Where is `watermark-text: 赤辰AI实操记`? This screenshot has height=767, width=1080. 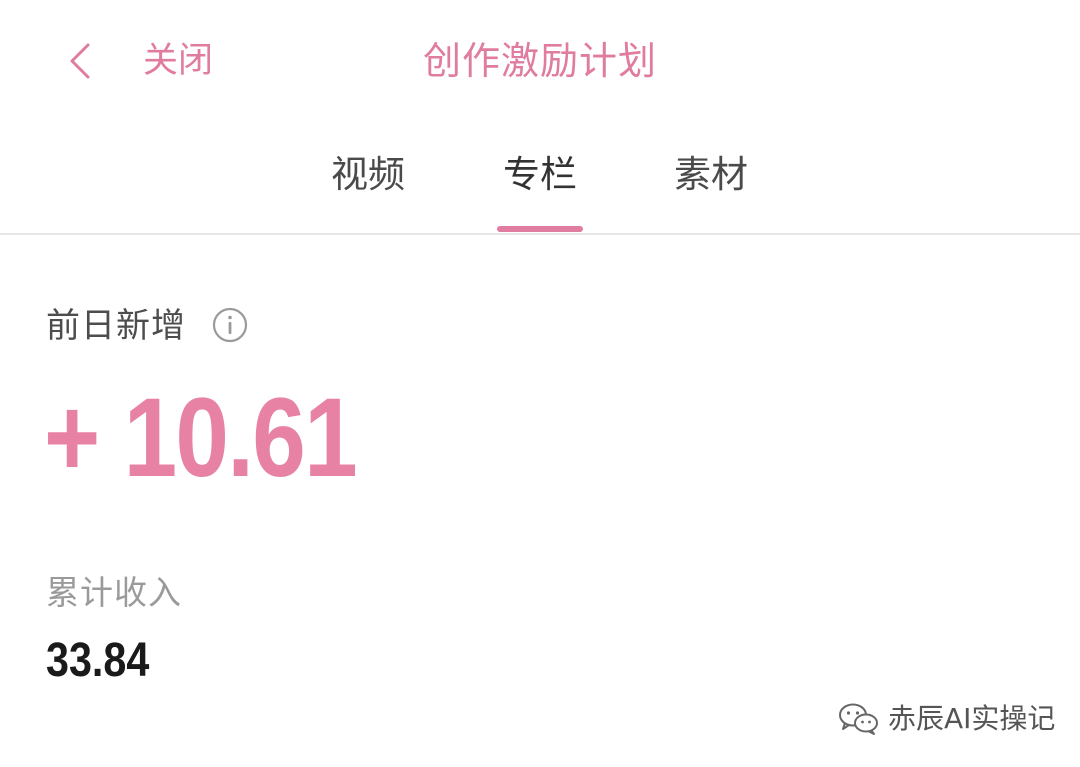 watermark-text: 赤辰AI实操记 is located at coordinates (972, 718).